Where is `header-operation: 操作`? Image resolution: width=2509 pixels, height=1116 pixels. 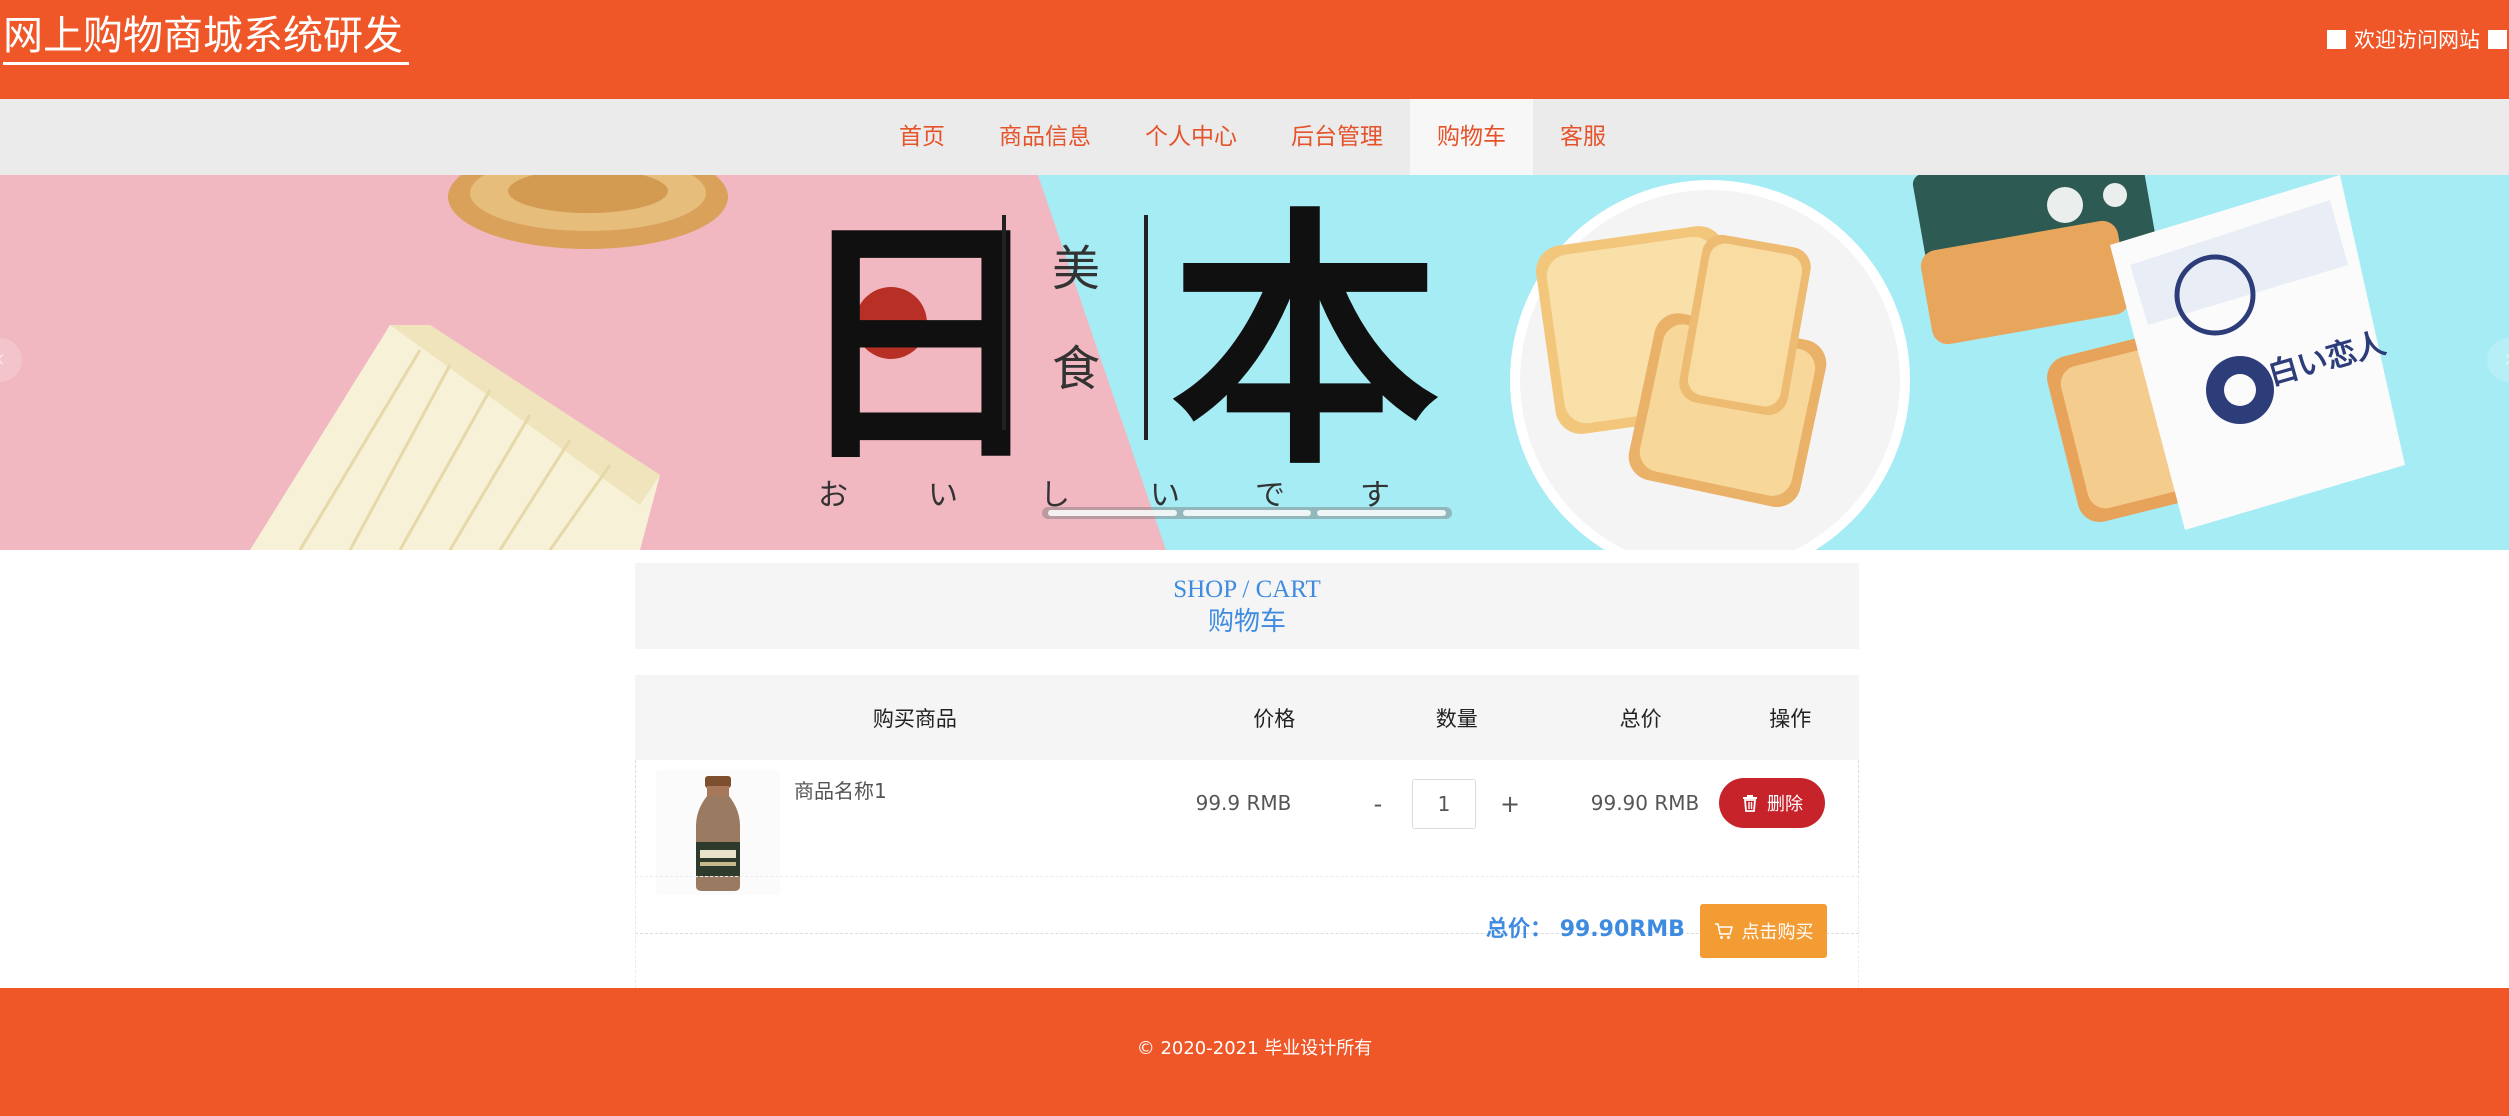 header-operation: 操作 is located at coordinates (1790, 718).